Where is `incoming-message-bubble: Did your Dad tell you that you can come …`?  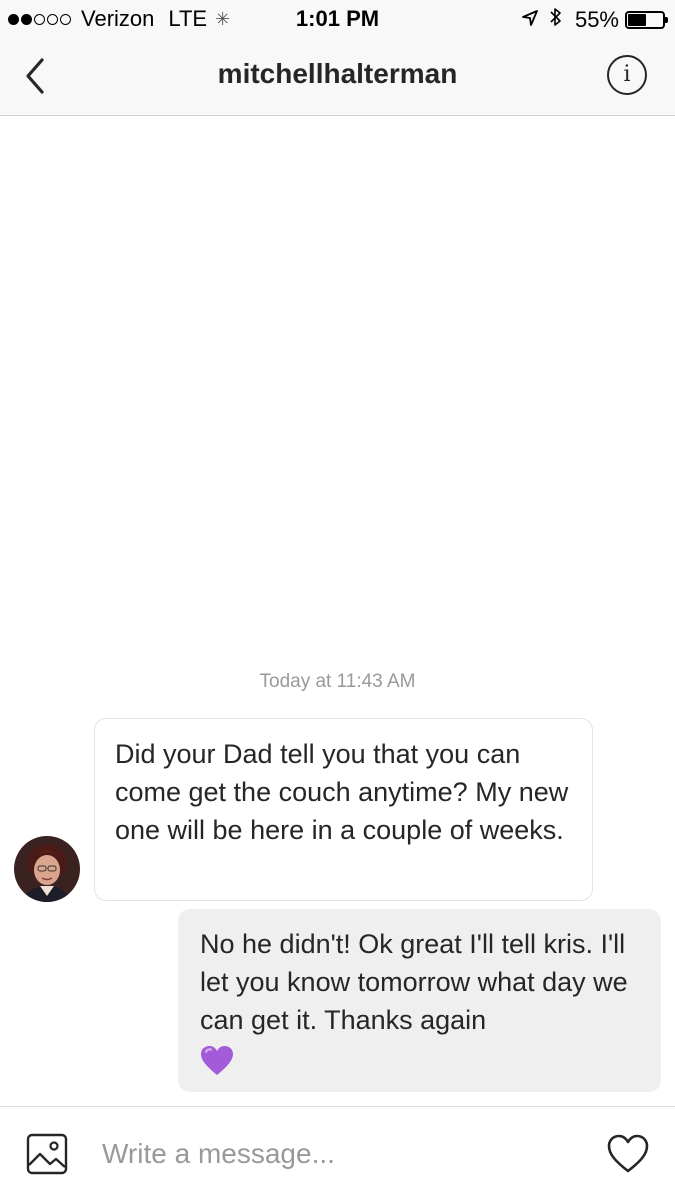
incoming-message-bubble: Did your Dad tell you that you can come … is located at coordinates (343, 809).